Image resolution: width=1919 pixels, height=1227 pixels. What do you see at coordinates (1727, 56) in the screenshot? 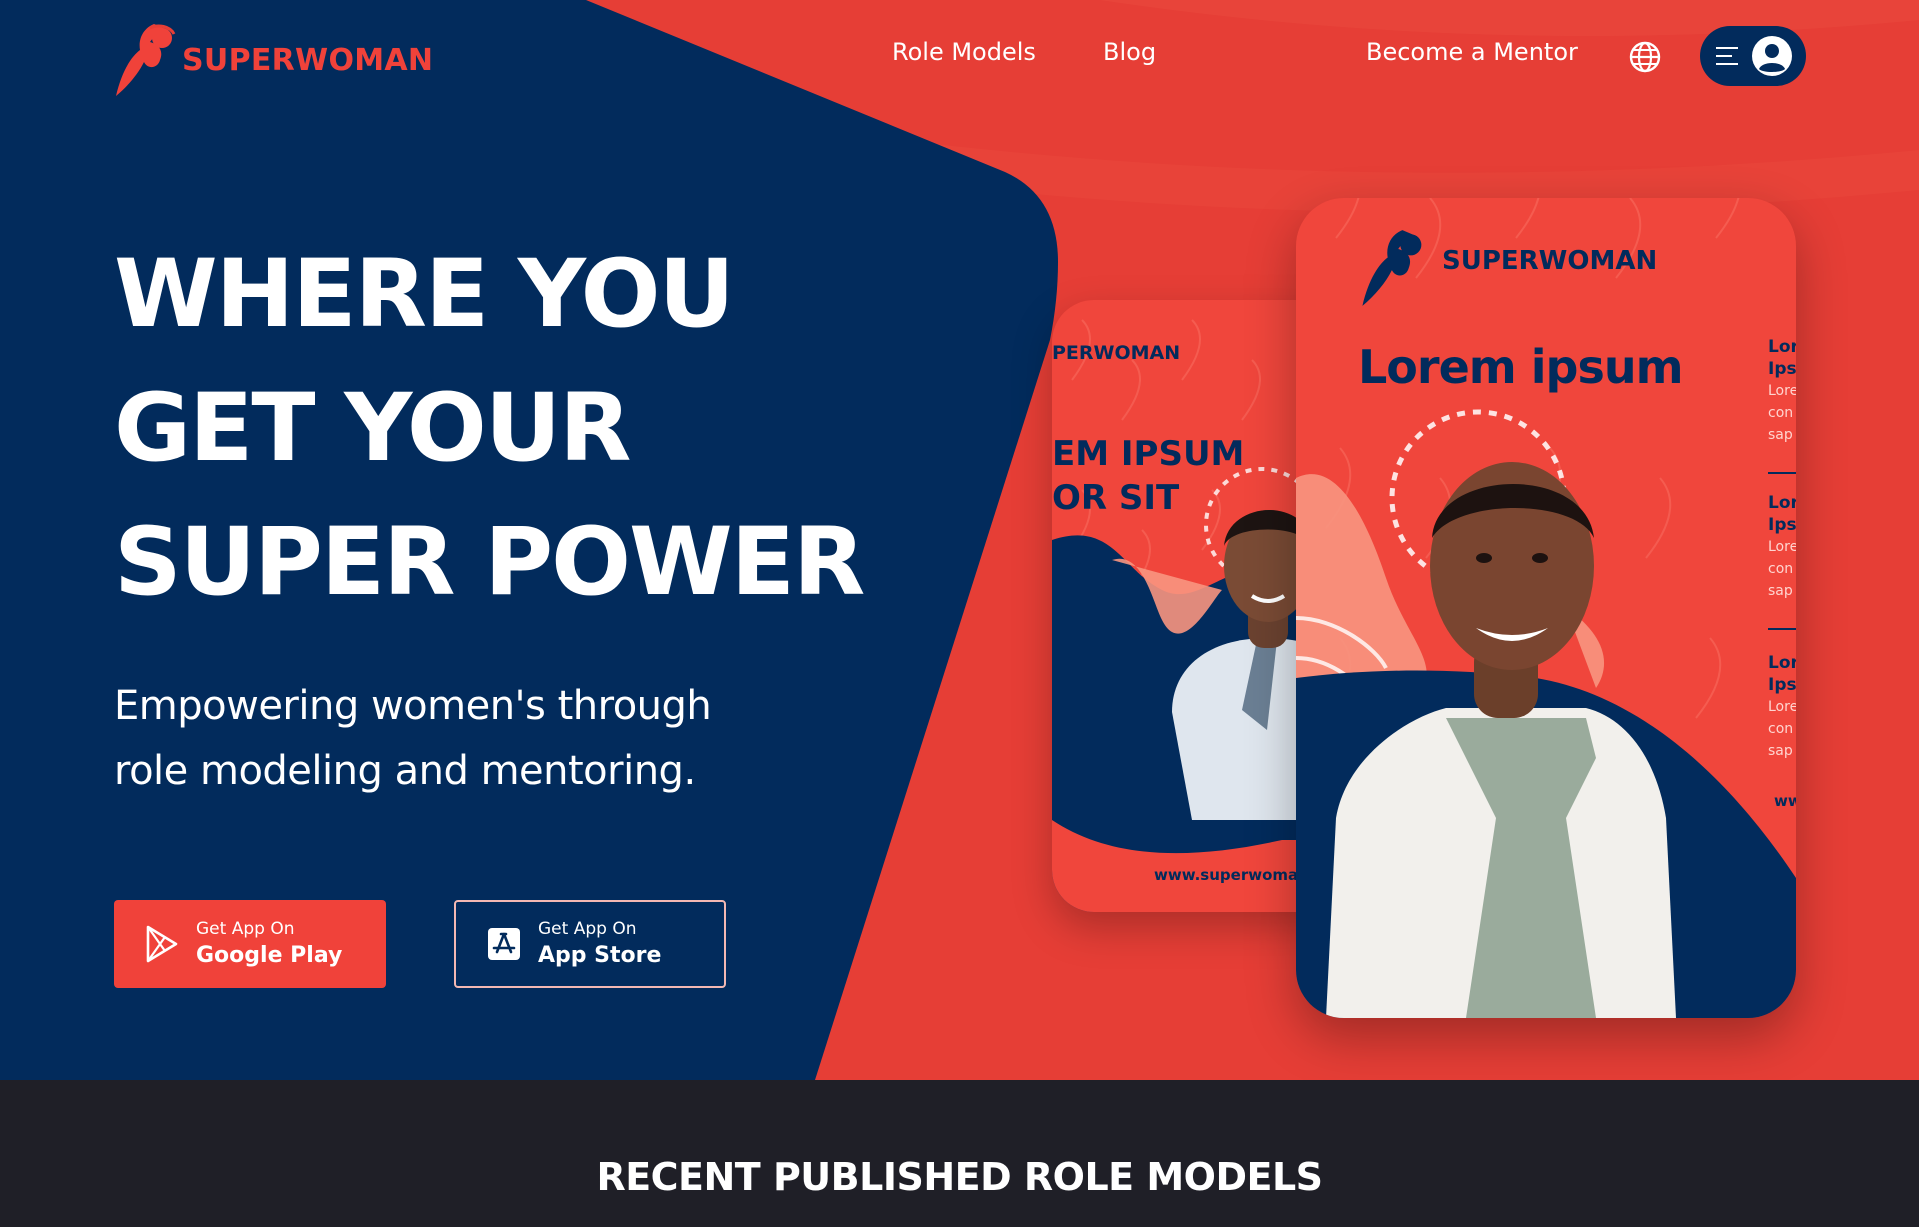
I see `hamburger-menu-icon` at bounding box center [1727, 56].